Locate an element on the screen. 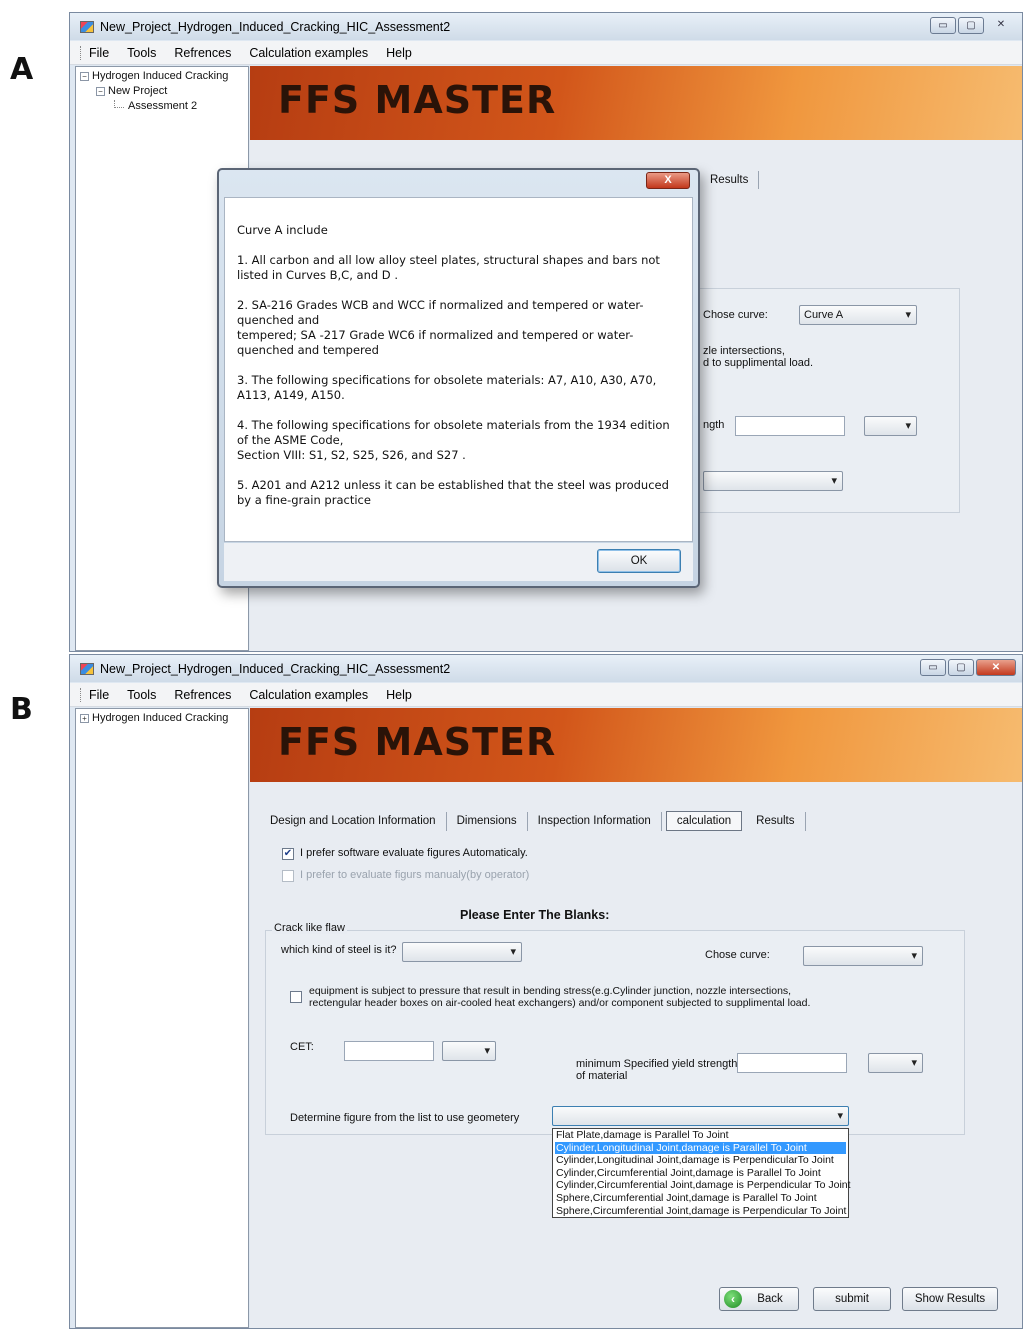  tab-strip: Results is located at coordinates (730, 180).